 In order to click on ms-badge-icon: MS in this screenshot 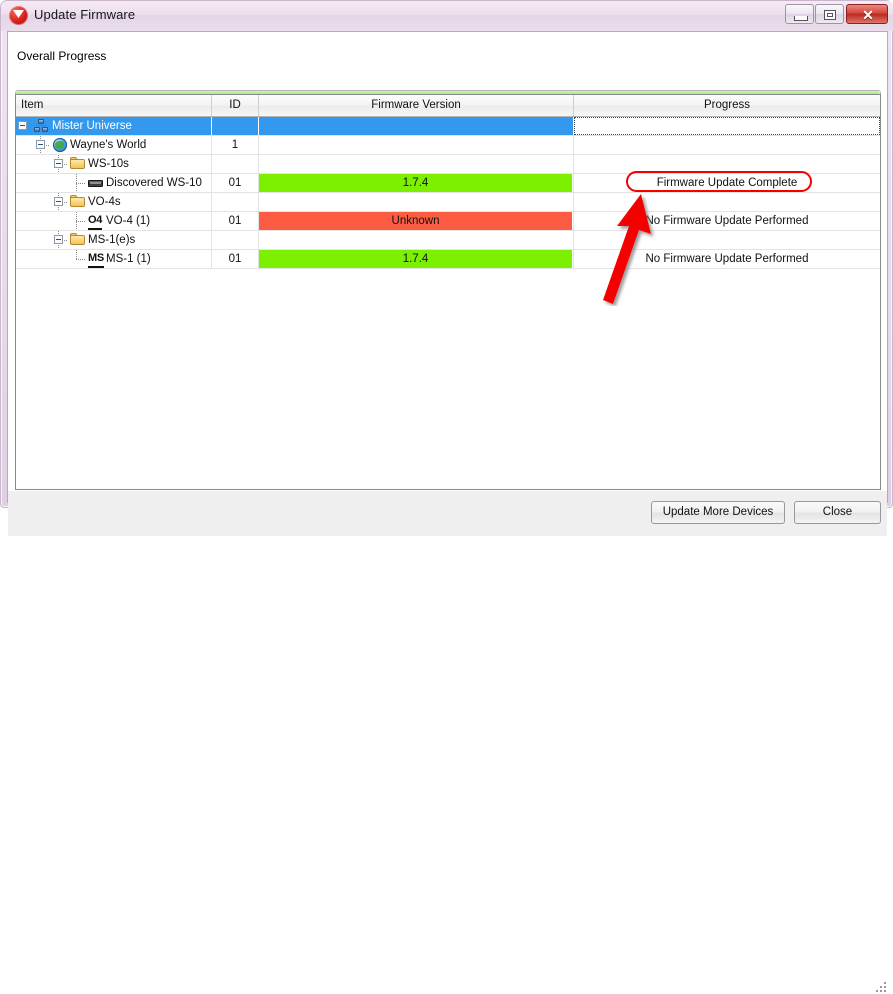, I will do `click(96, 260)`.